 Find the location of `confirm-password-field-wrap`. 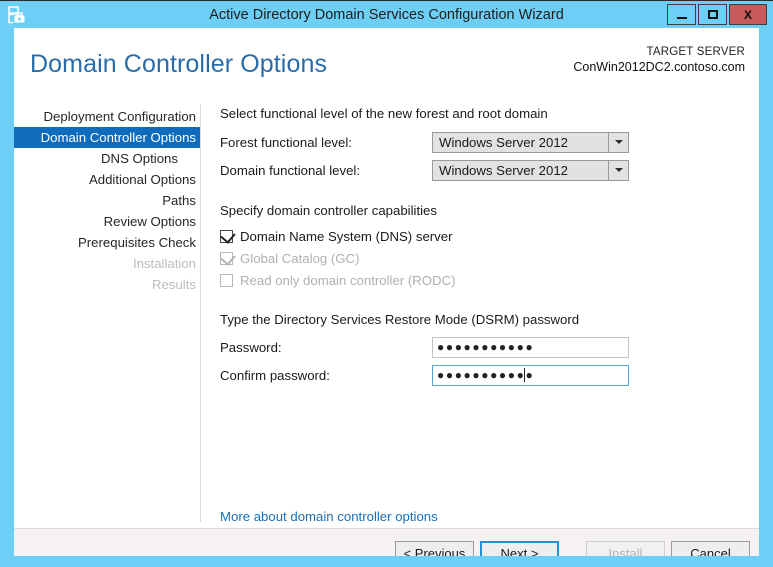

confirm-password-field-wrap is located at coordinates (530, 375).